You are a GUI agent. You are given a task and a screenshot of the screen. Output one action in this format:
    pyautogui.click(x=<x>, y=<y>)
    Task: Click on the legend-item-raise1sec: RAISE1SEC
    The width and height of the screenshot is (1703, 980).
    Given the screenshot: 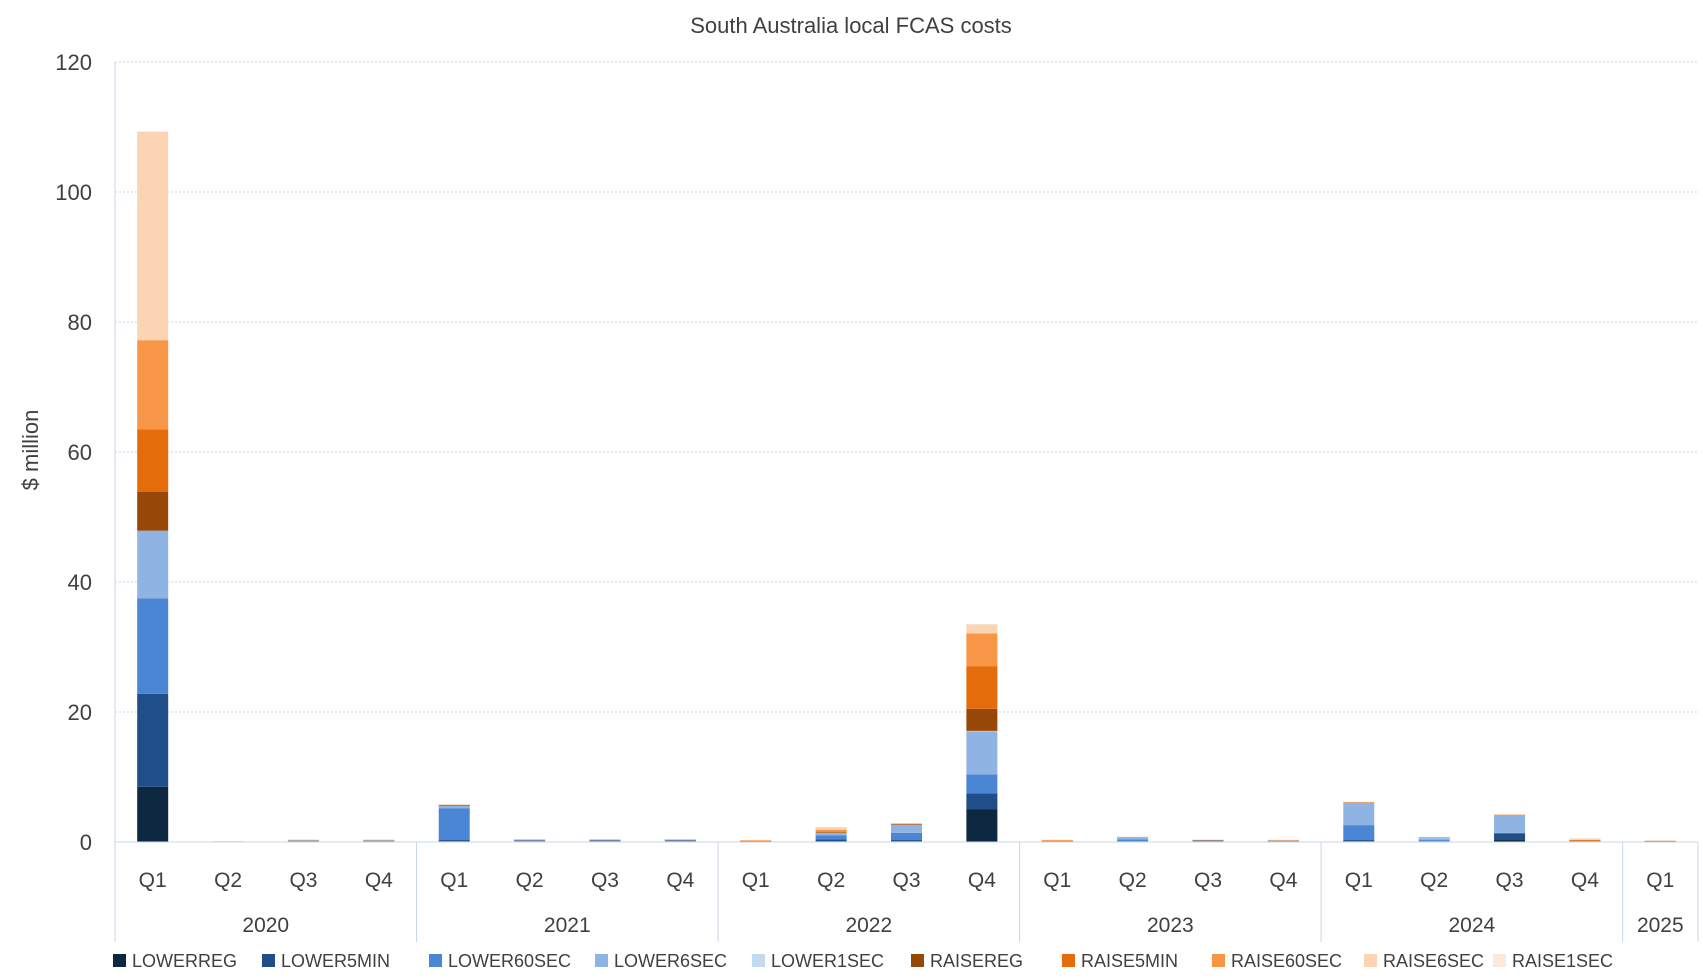 What is the action you would take?
    pyautogui.click(x=1553, y=961)
    